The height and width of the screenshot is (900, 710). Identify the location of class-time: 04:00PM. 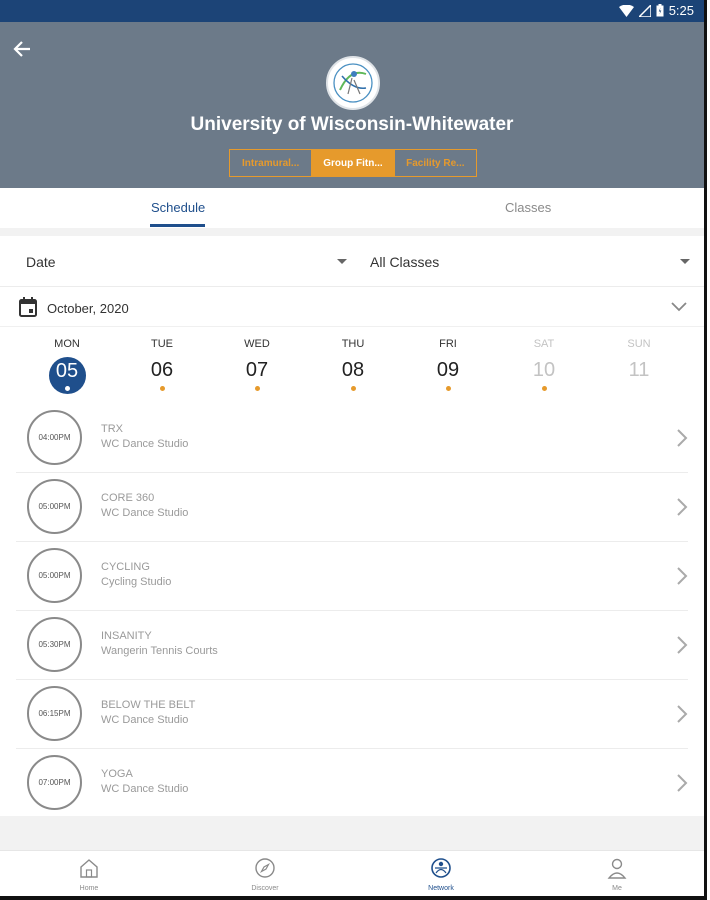
(54, 437).